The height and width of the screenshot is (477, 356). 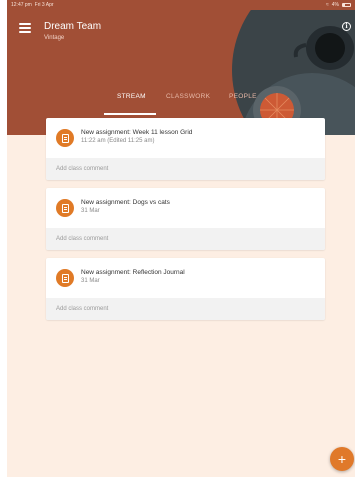 I want to click on add-fab-button: +, so click(x=342, y=459).